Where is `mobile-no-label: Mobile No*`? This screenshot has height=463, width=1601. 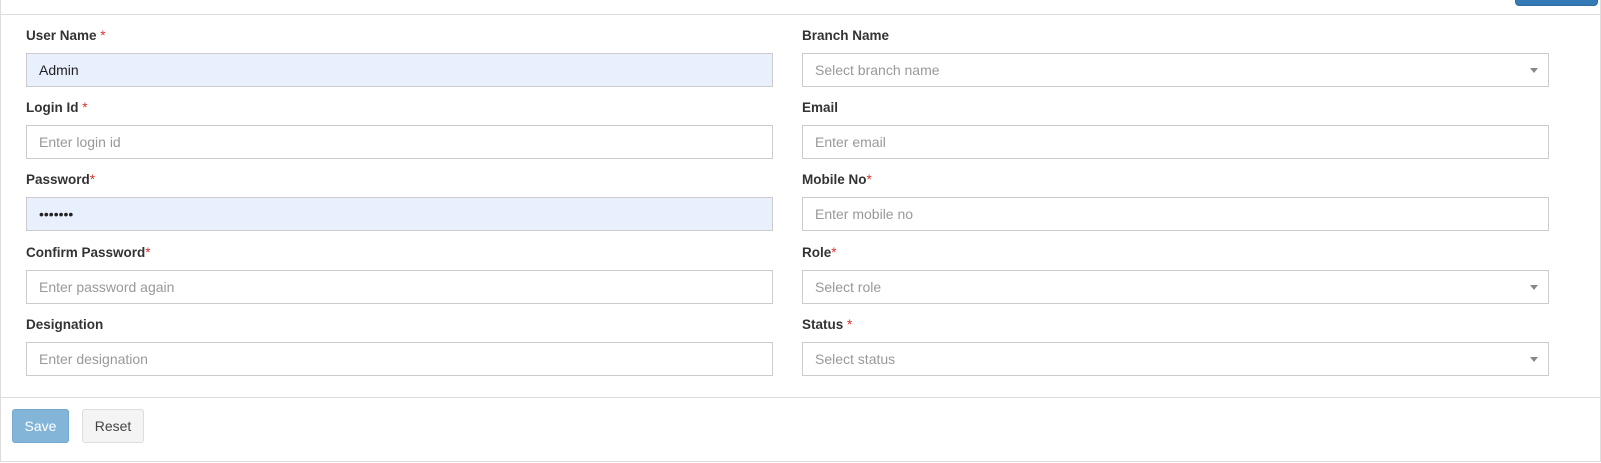
mobile-no-label: Mobile No* is located at coordinates (837, 179).